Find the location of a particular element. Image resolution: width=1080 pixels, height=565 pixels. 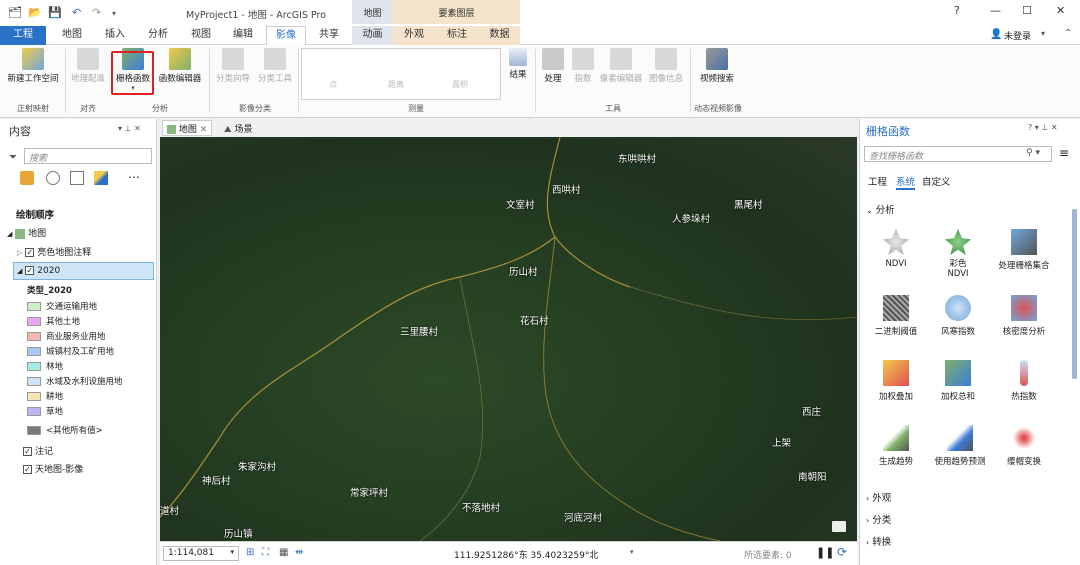

function-generate-trend: 生成趋势 is located at coordinates (896, 446).